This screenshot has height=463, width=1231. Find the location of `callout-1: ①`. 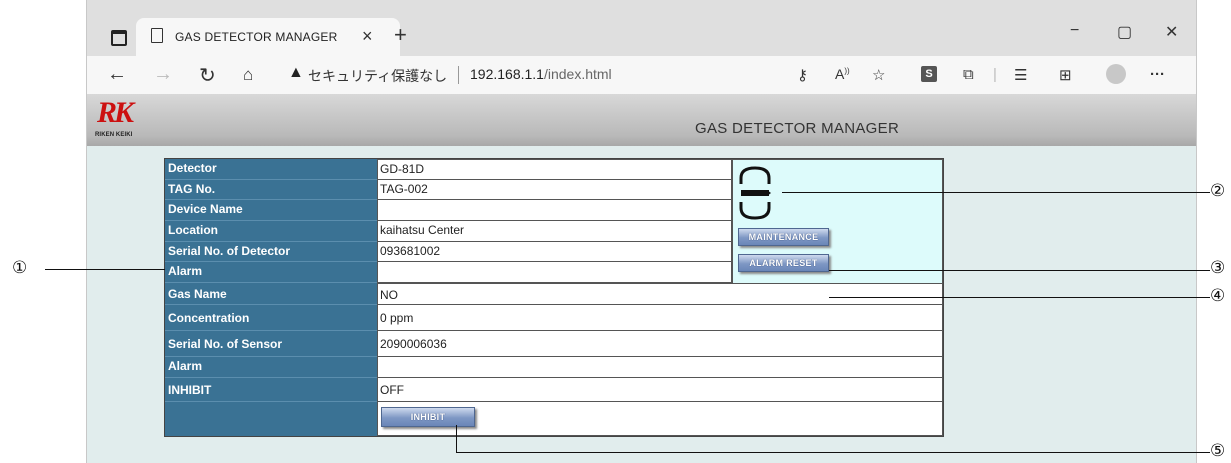

callout-1: ① is located at coordinates (20, 267).